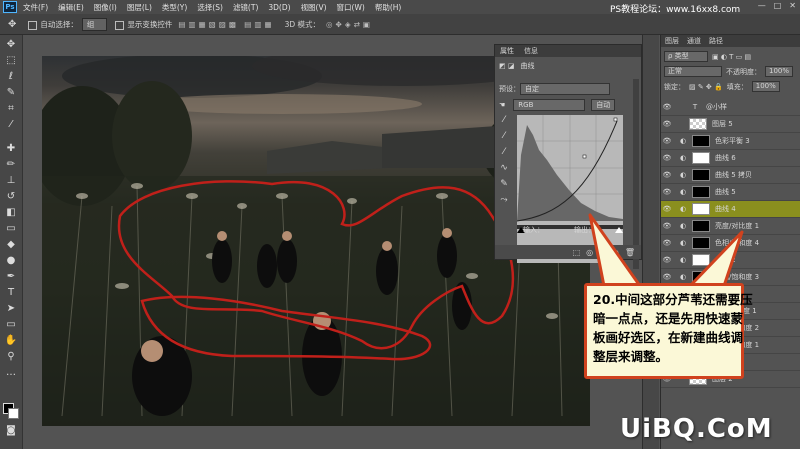 The height and width of the screenshot is (449, 800). What do you see at coordinates (706, 87) in the screenshot?
I see `lock-icons: ▨ ✎ ✥ 🔒` at bounding box center [706, 87].